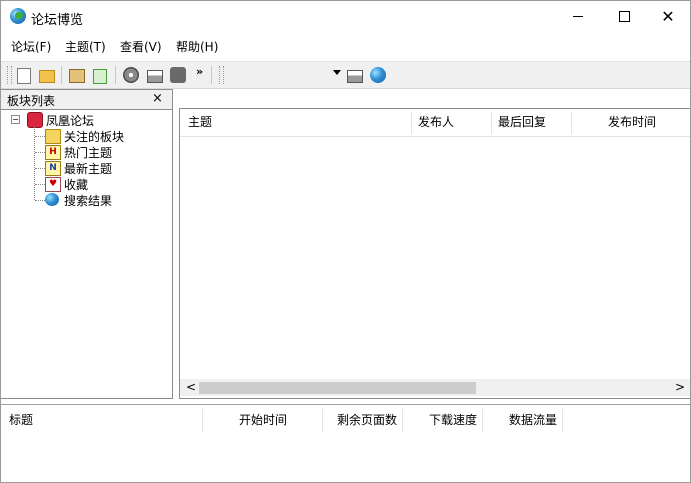  Describe the element at coordinates (21, 420) in the screenshot. I see `column-header-title: 标题` at that location.